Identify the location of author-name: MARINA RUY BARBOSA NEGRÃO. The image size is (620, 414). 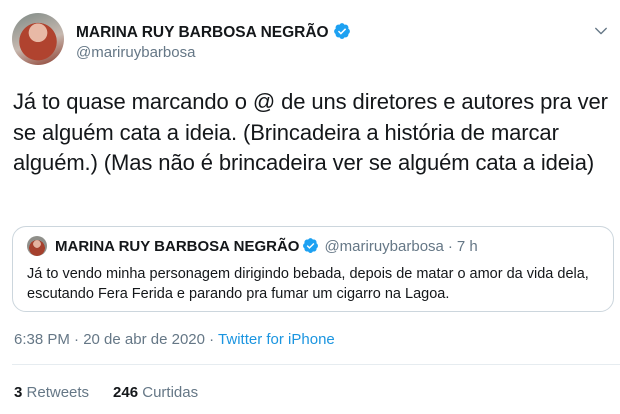
(202, 32).